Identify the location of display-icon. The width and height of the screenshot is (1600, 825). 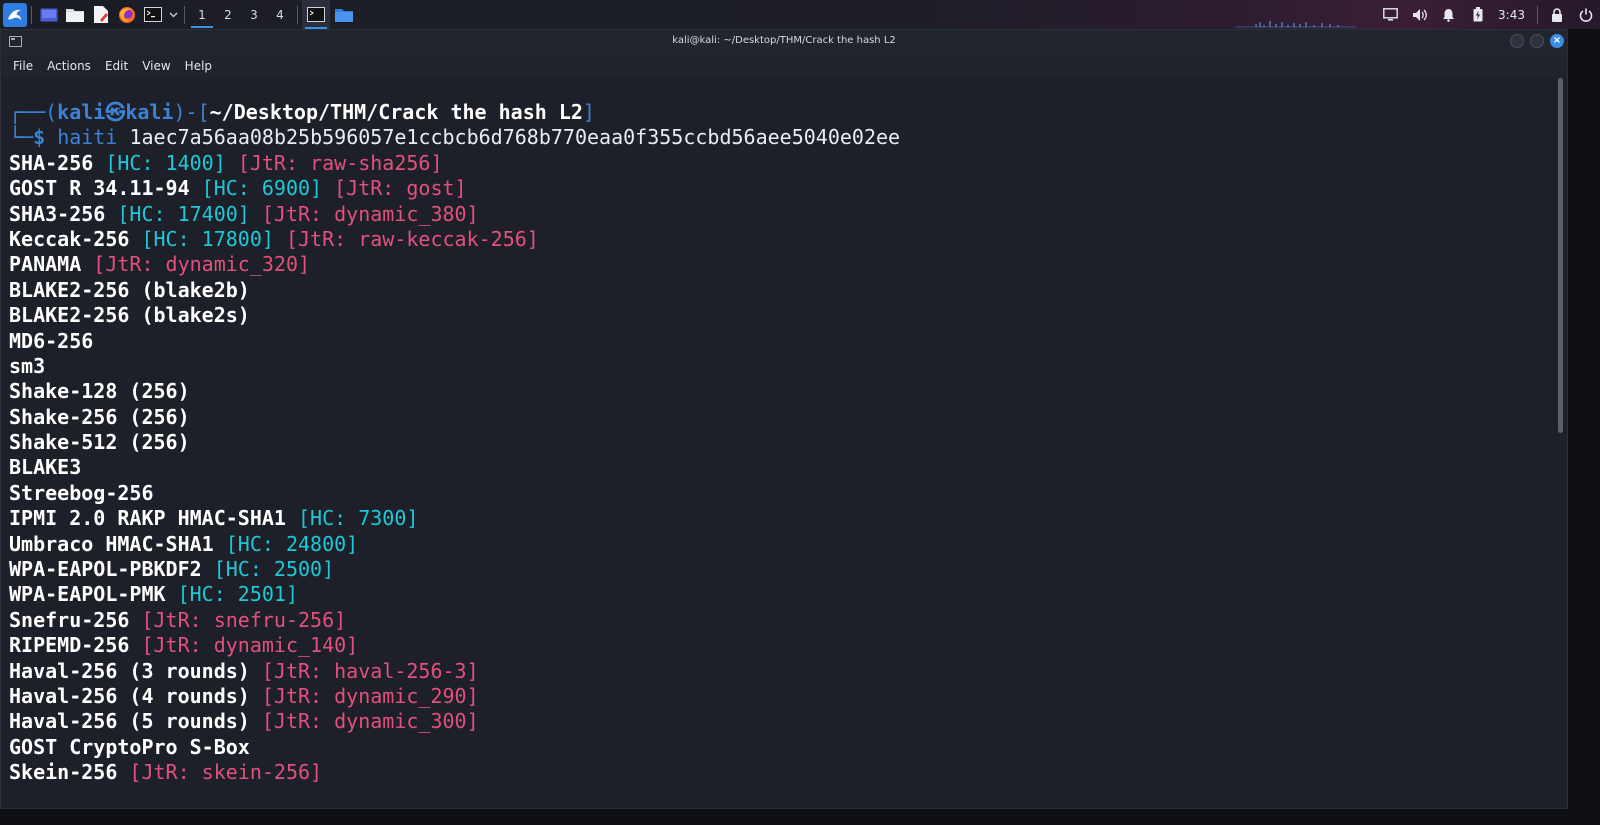
(1390, 14).